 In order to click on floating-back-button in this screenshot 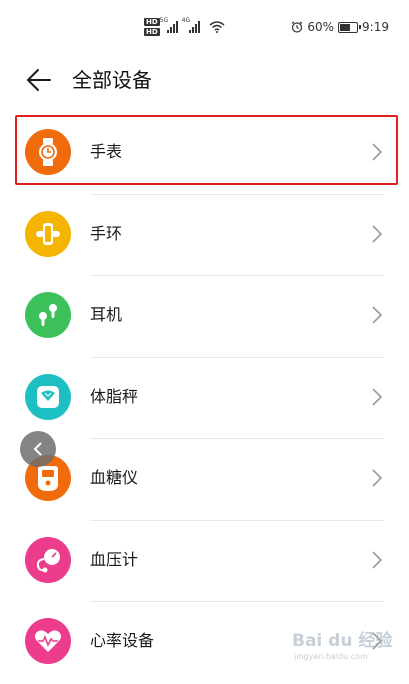, I will do `click(38, 449)`.